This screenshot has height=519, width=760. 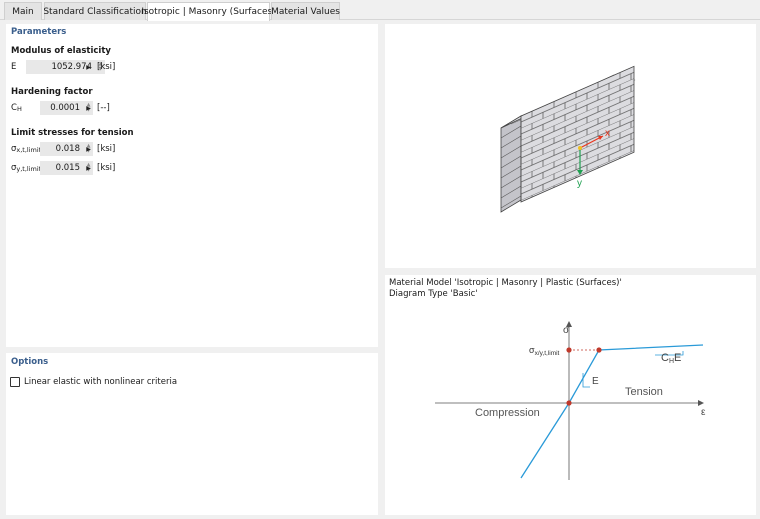 What do you see at coordinates (544, 351) in the screenshot?
I see `sigma-limit-label: σx/y,t,limit` at bounding box center [544, 351].